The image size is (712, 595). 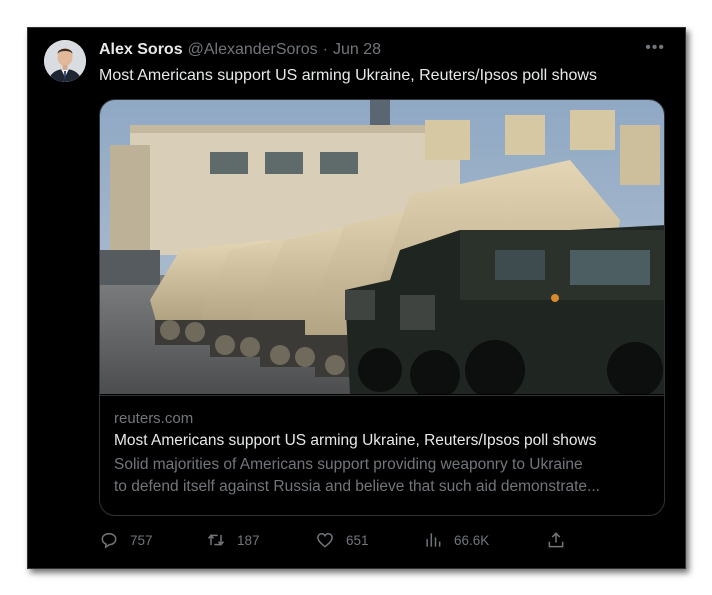 I want to click on tweet-date: Jun 28, so click(x=357, y=50).